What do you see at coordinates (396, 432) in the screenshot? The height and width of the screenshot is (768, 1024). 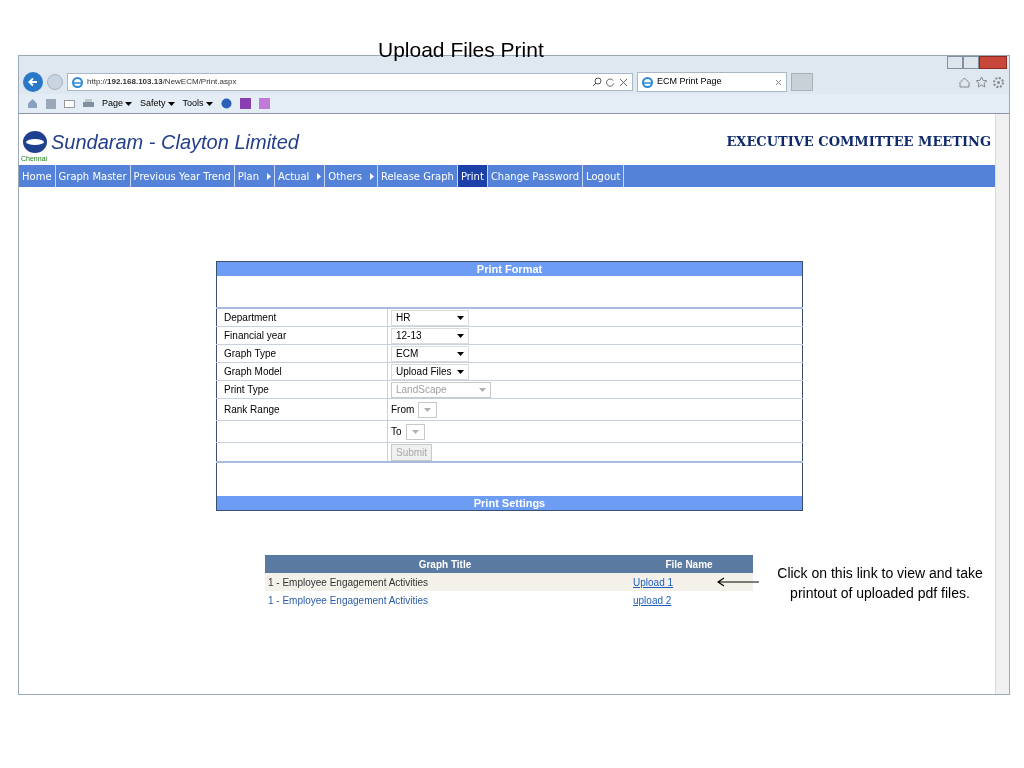 I see `range-label: To` at bounding box center [396, 432].